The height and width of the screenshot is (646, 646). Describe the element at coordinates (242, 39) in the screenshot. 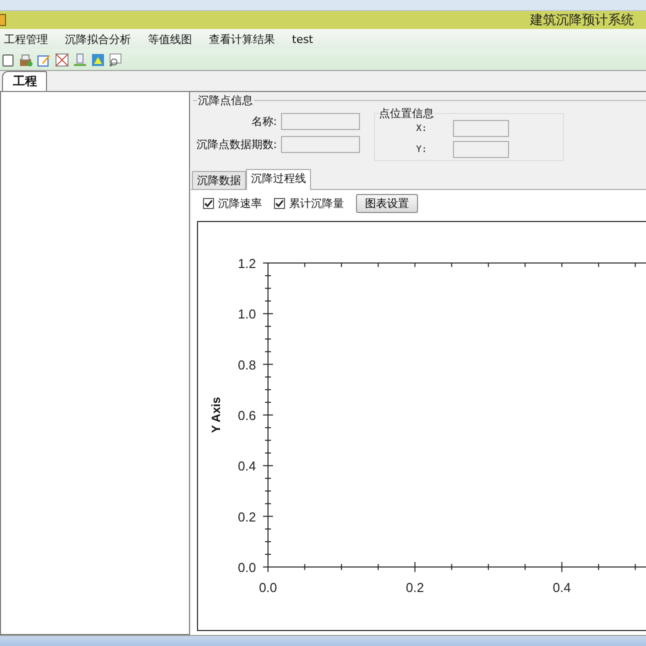

I see `menu-item: 查看计算结果` at that location.